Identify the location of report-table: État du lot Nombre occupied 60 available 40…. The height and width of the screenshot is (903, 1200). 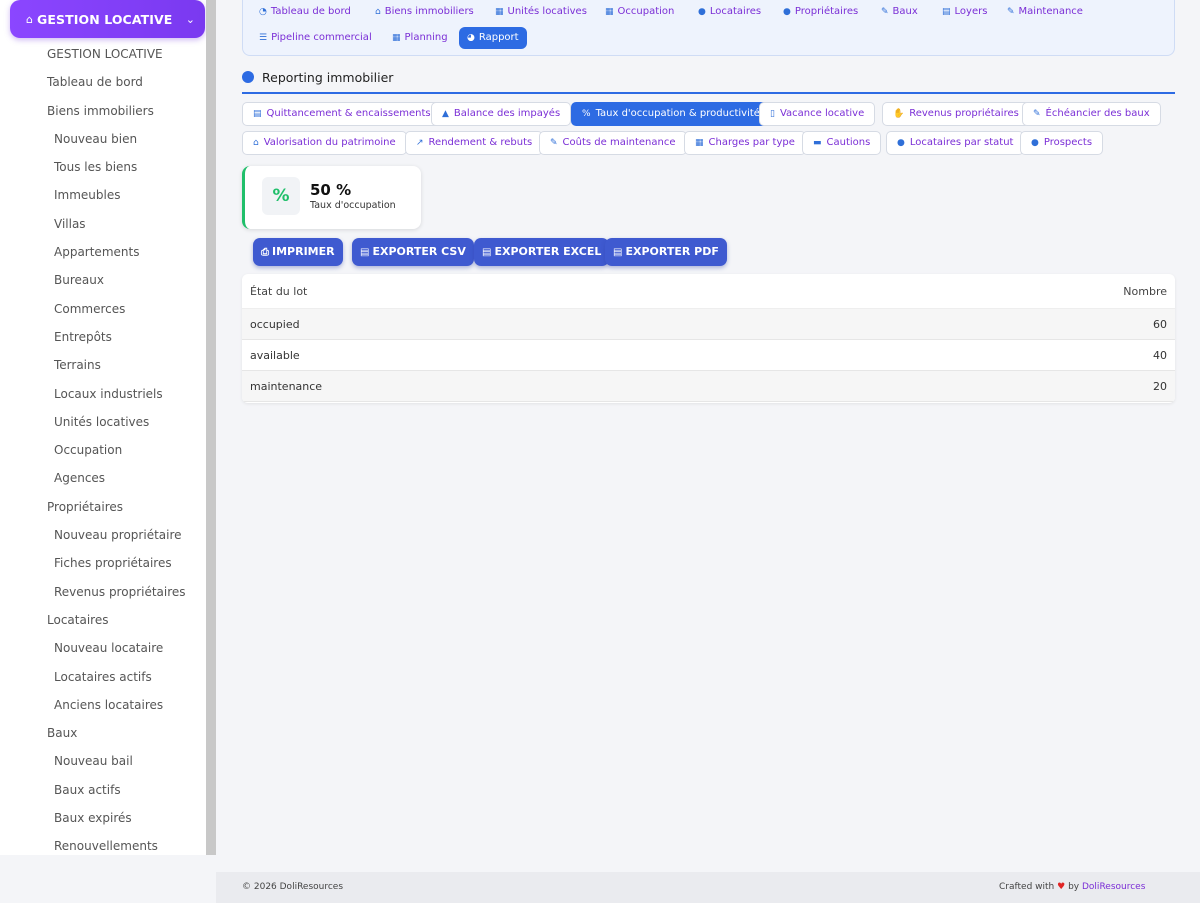
(708, 338).